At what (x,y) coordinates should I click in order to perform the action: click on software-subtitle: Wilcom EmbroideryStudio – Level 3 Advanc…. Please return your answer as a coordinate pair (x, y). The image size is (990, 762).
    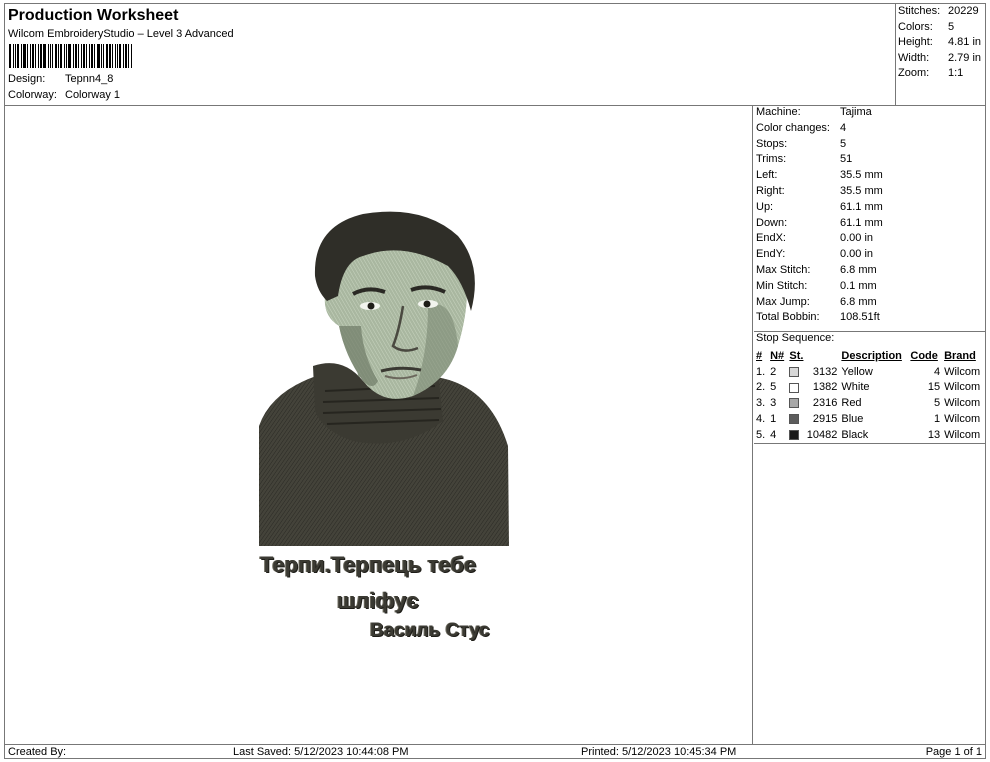
    Looking at the image, I should click on (121, 34).